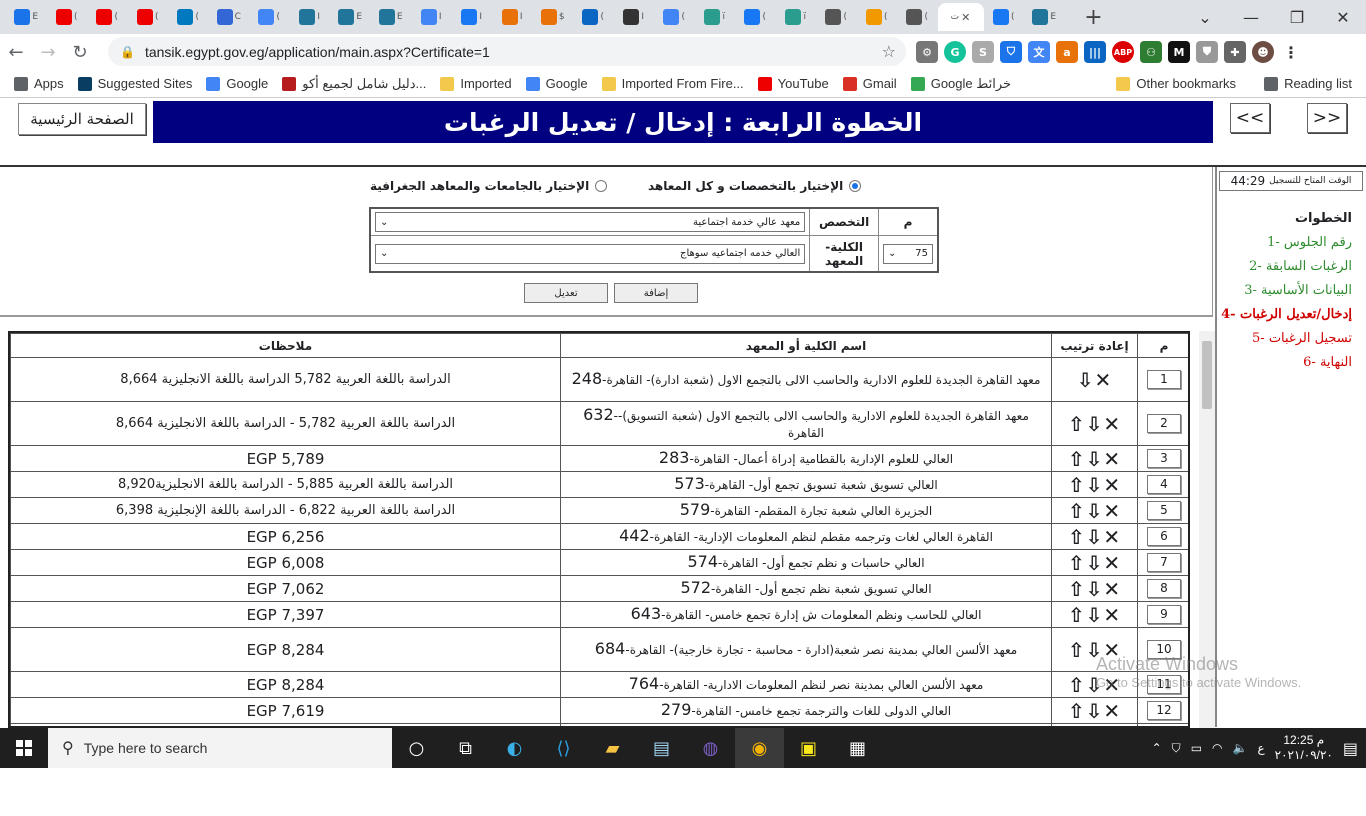  Describe the element at coordinates (1217, 748) in the screenshot. I see `wifi-icon: ◠` at that location.